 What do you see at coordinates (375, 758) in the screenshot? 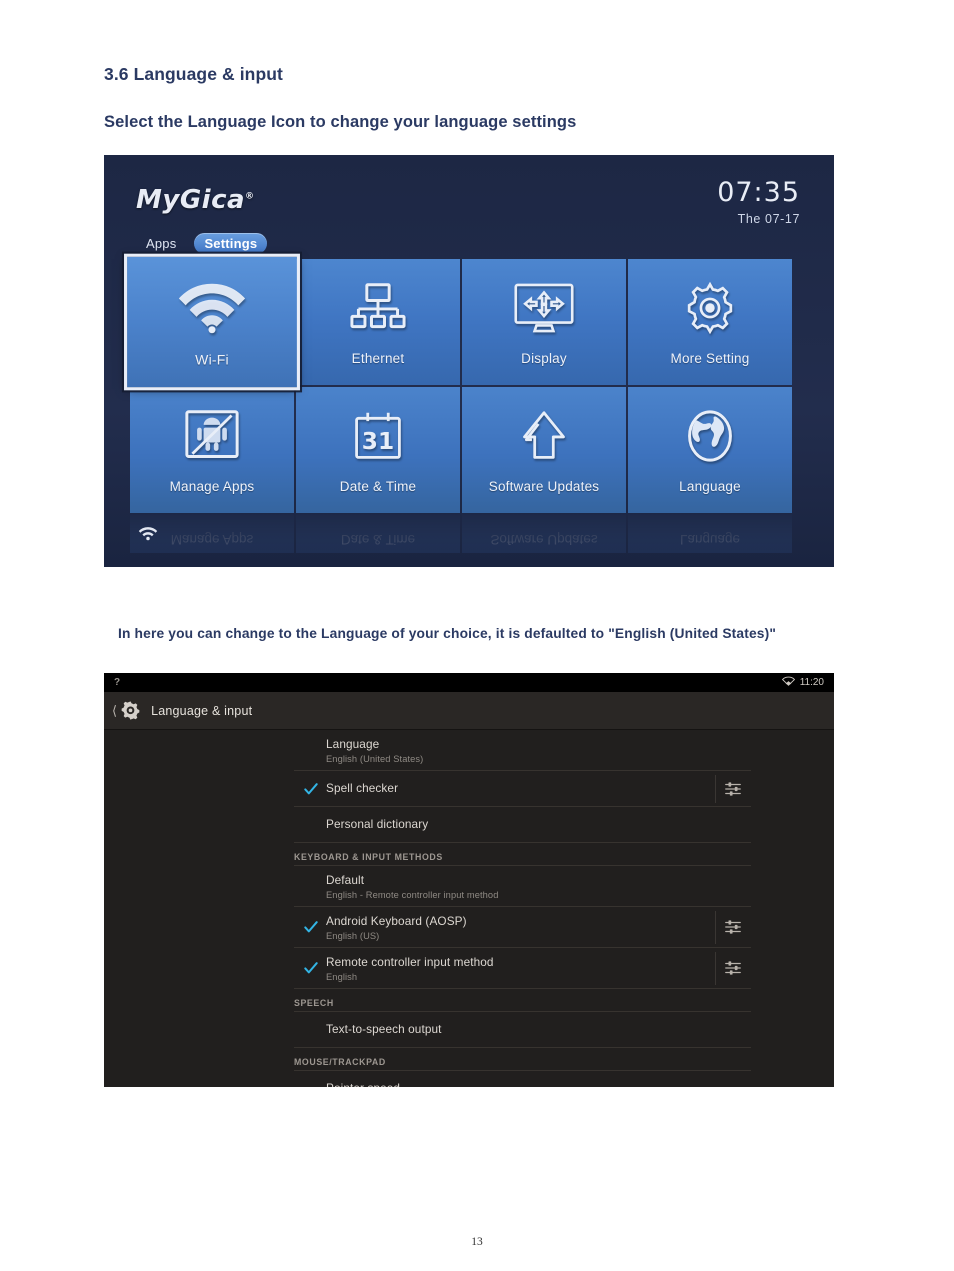
I see `row-subtitle: English (United States)` at bounding box center [375, 758].